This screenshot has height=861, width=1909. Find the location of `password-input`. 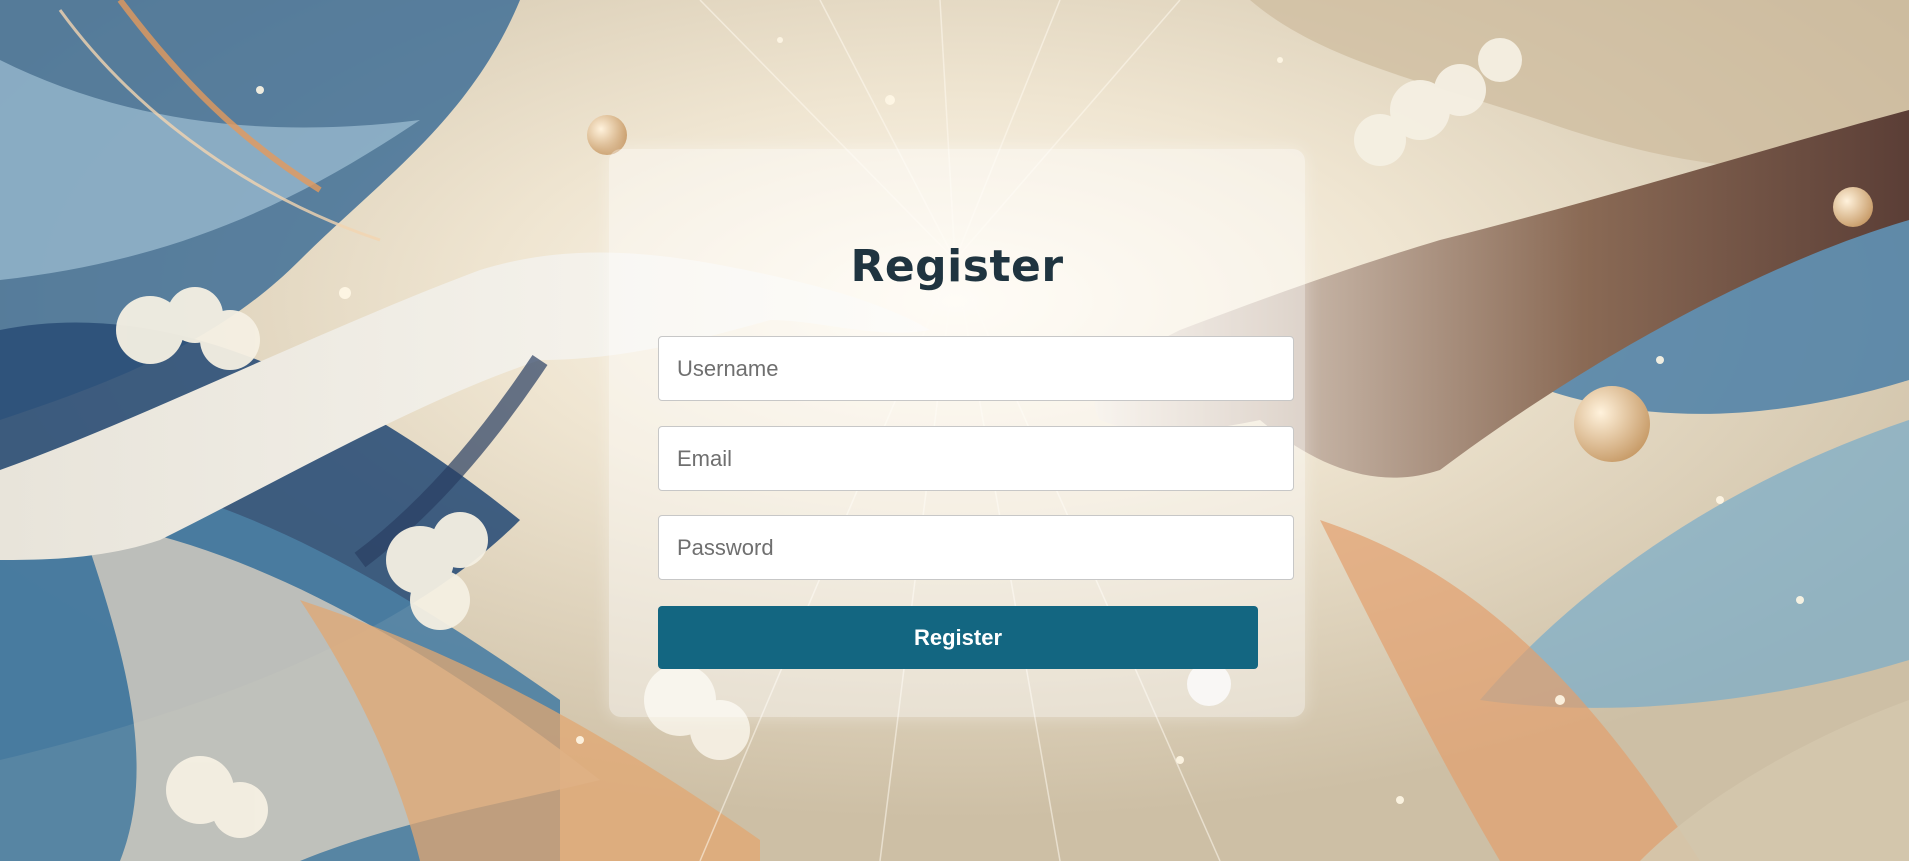

password-input is located at coordinates (976, 547).